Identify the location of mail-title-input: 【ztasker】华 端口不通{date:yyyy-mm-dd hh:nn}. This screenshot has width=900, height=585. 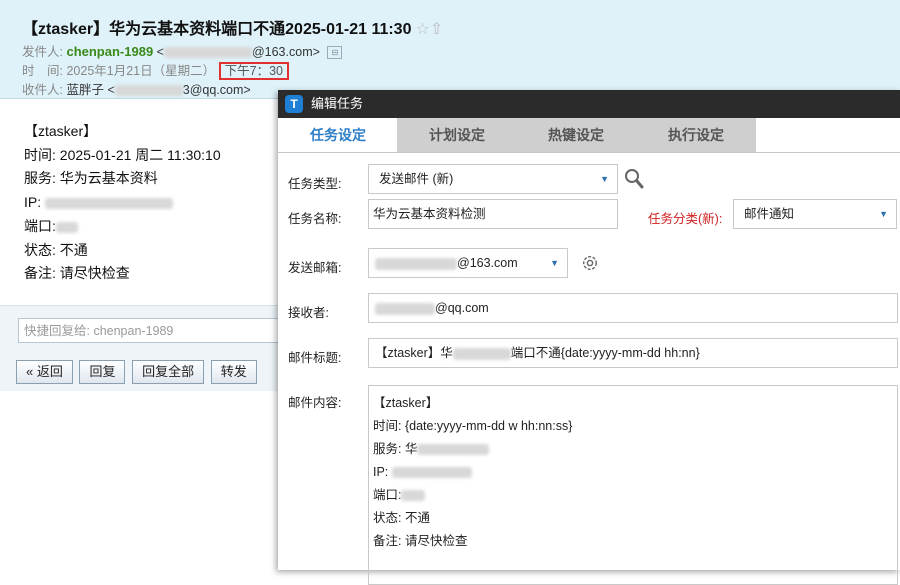
(633, 353).